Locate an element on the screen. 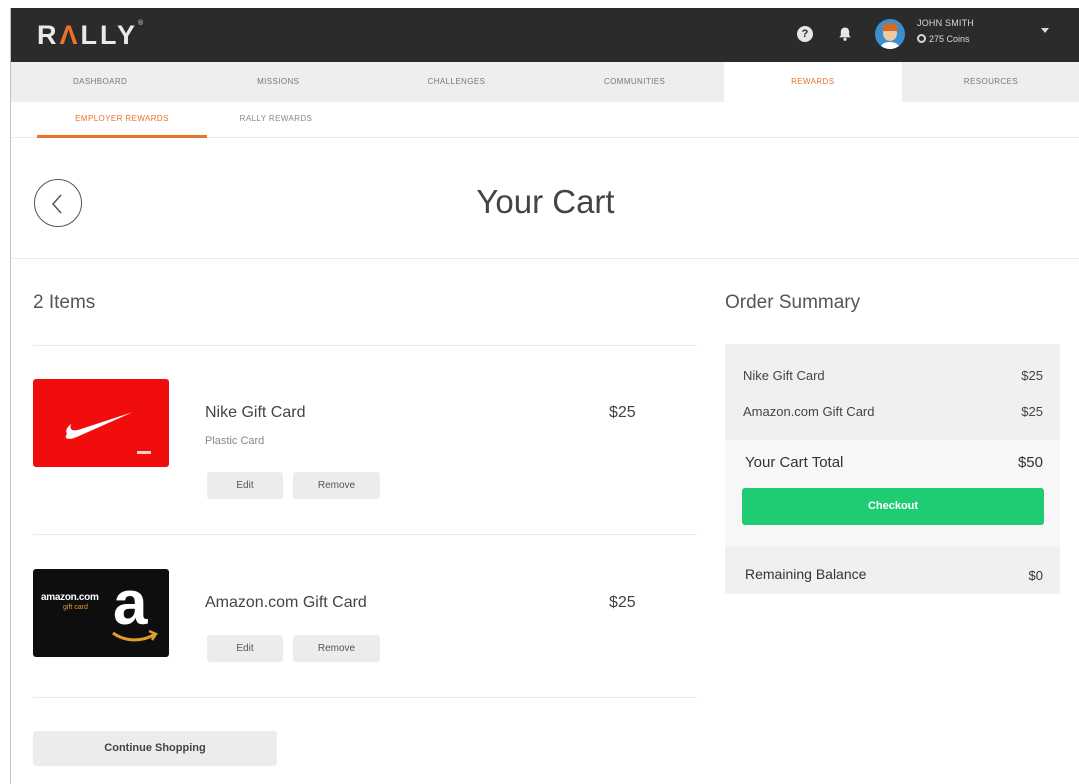 This screenshot has height=784, width=1079. tab-rewards: REWARDS is located at coordinates (812, 82).